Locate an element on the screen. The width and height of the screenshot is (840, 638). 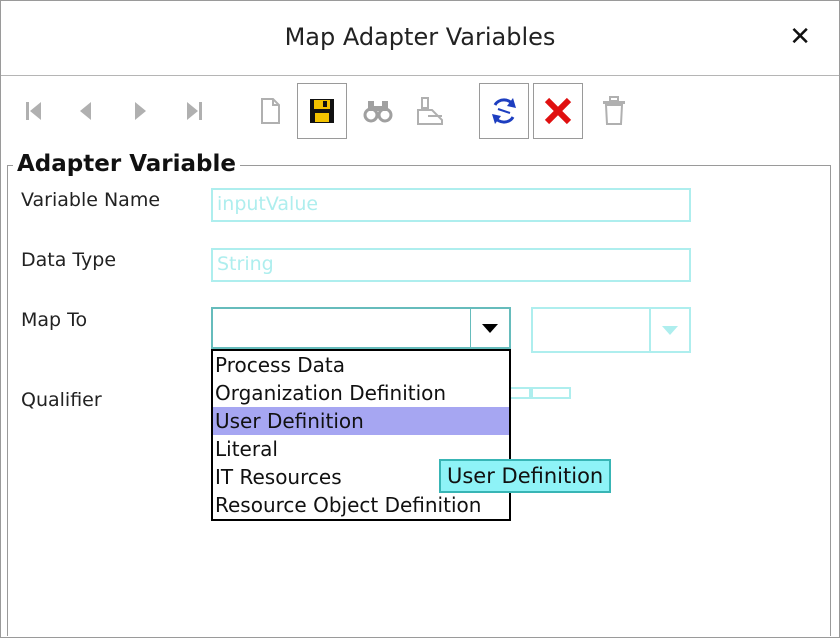
eraser-icon is located at coordinates (430, 111).